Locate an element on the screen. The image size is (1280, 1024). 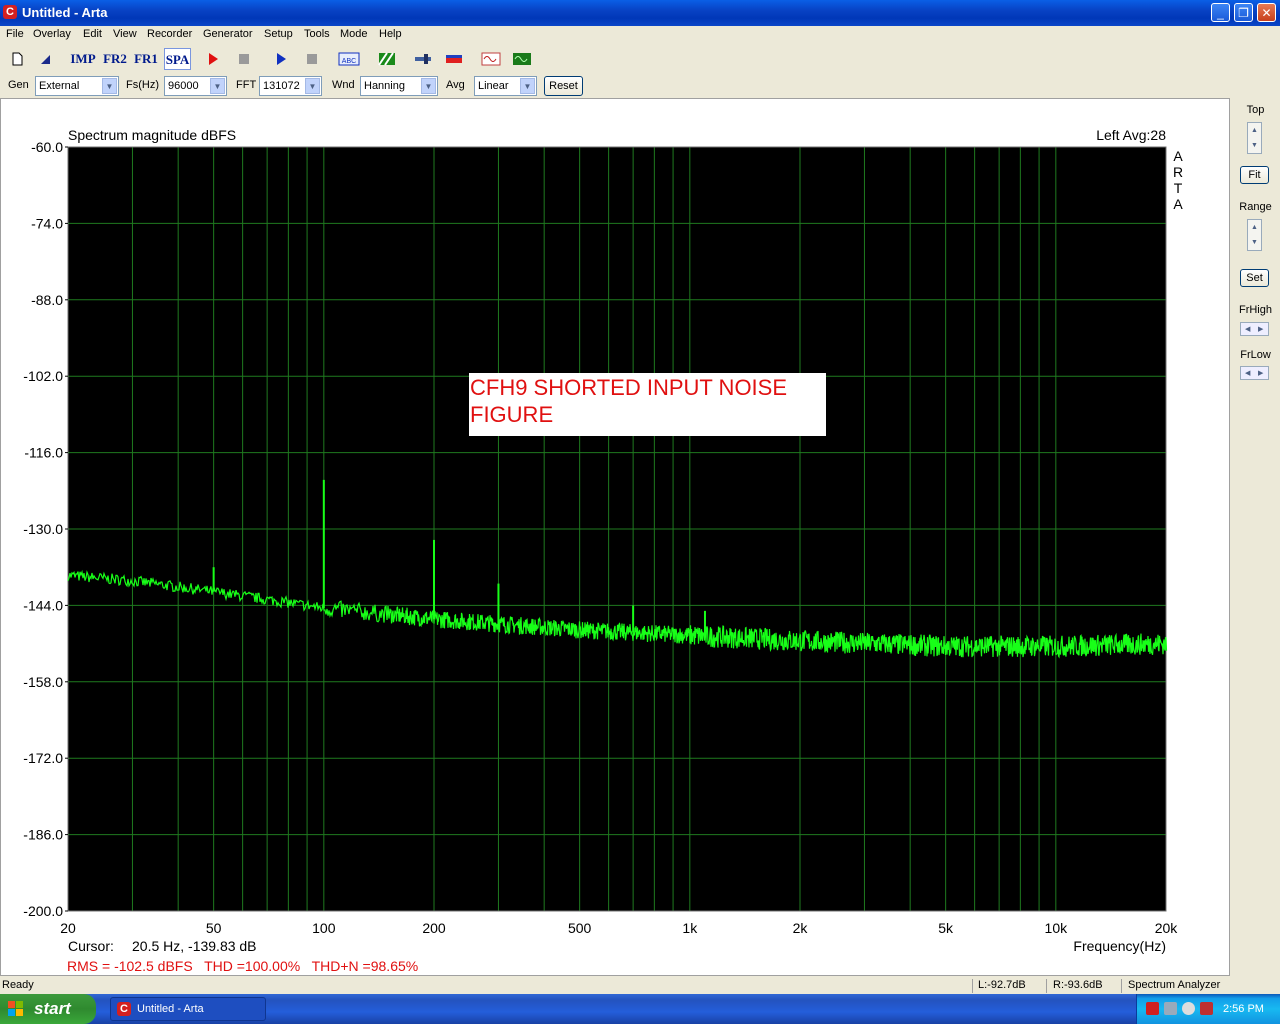
close-button: ✕ is located at coordinates (1266, 12).